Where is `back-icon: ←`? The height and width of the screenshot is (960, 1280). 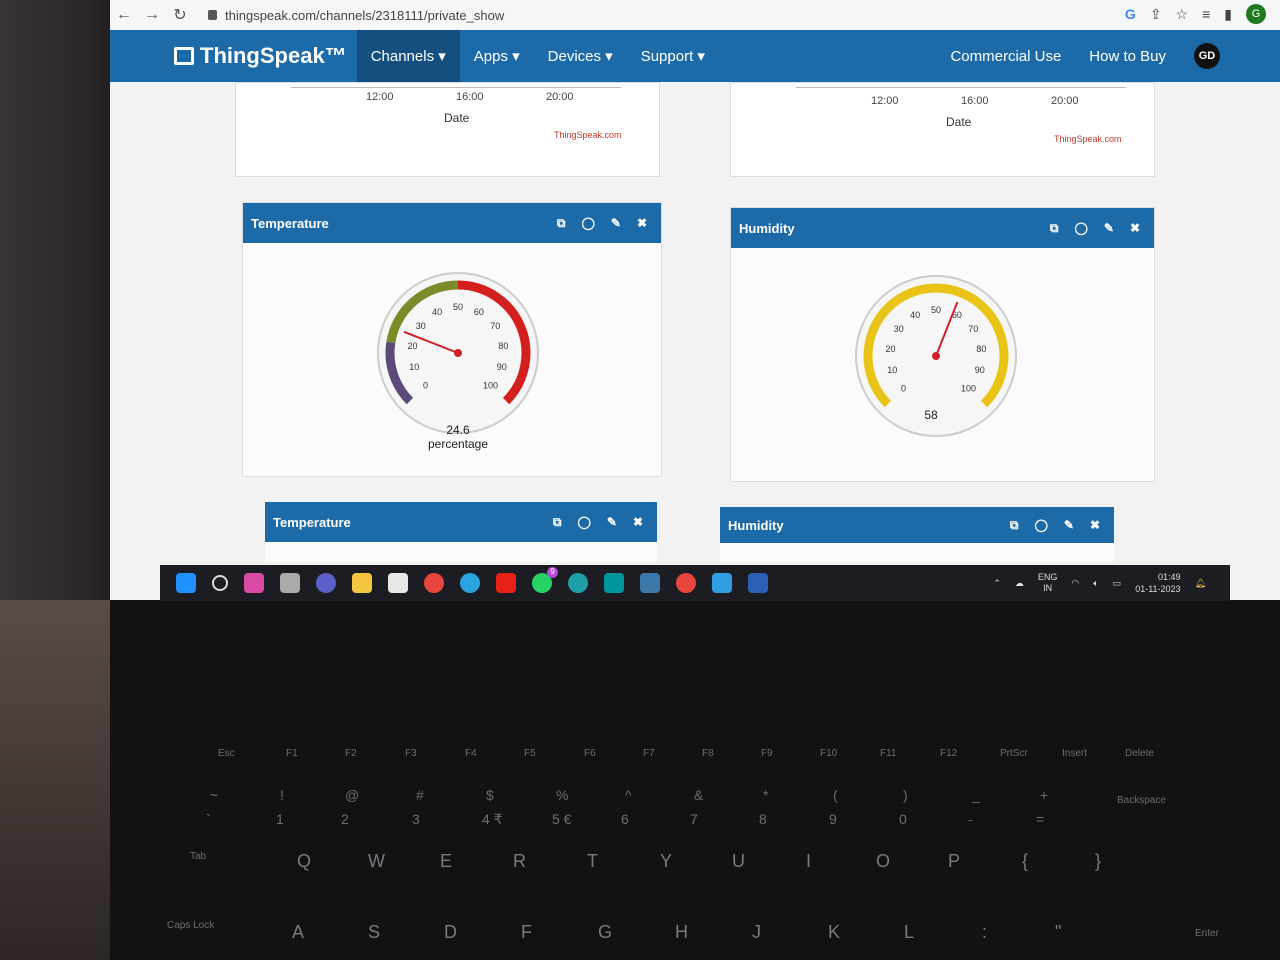 back-icon: ← is located at coordinates (124, 15).